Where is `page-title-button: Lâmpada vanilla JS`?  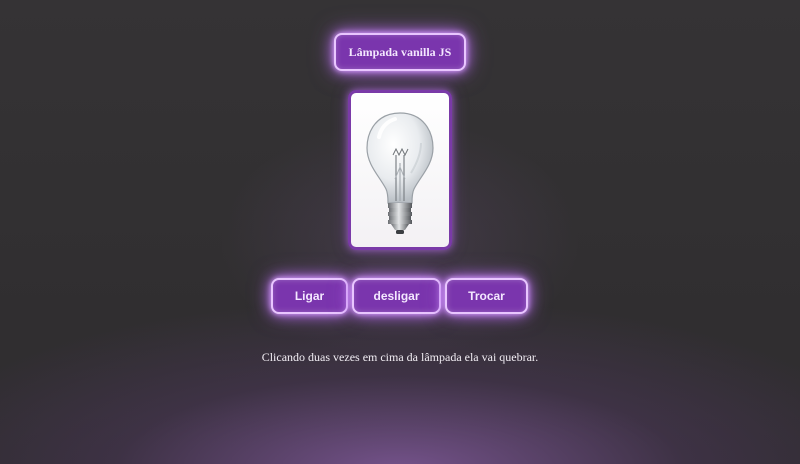
page-title-button: Lâmpada vanilla JS is located at coordinates (400, 52).